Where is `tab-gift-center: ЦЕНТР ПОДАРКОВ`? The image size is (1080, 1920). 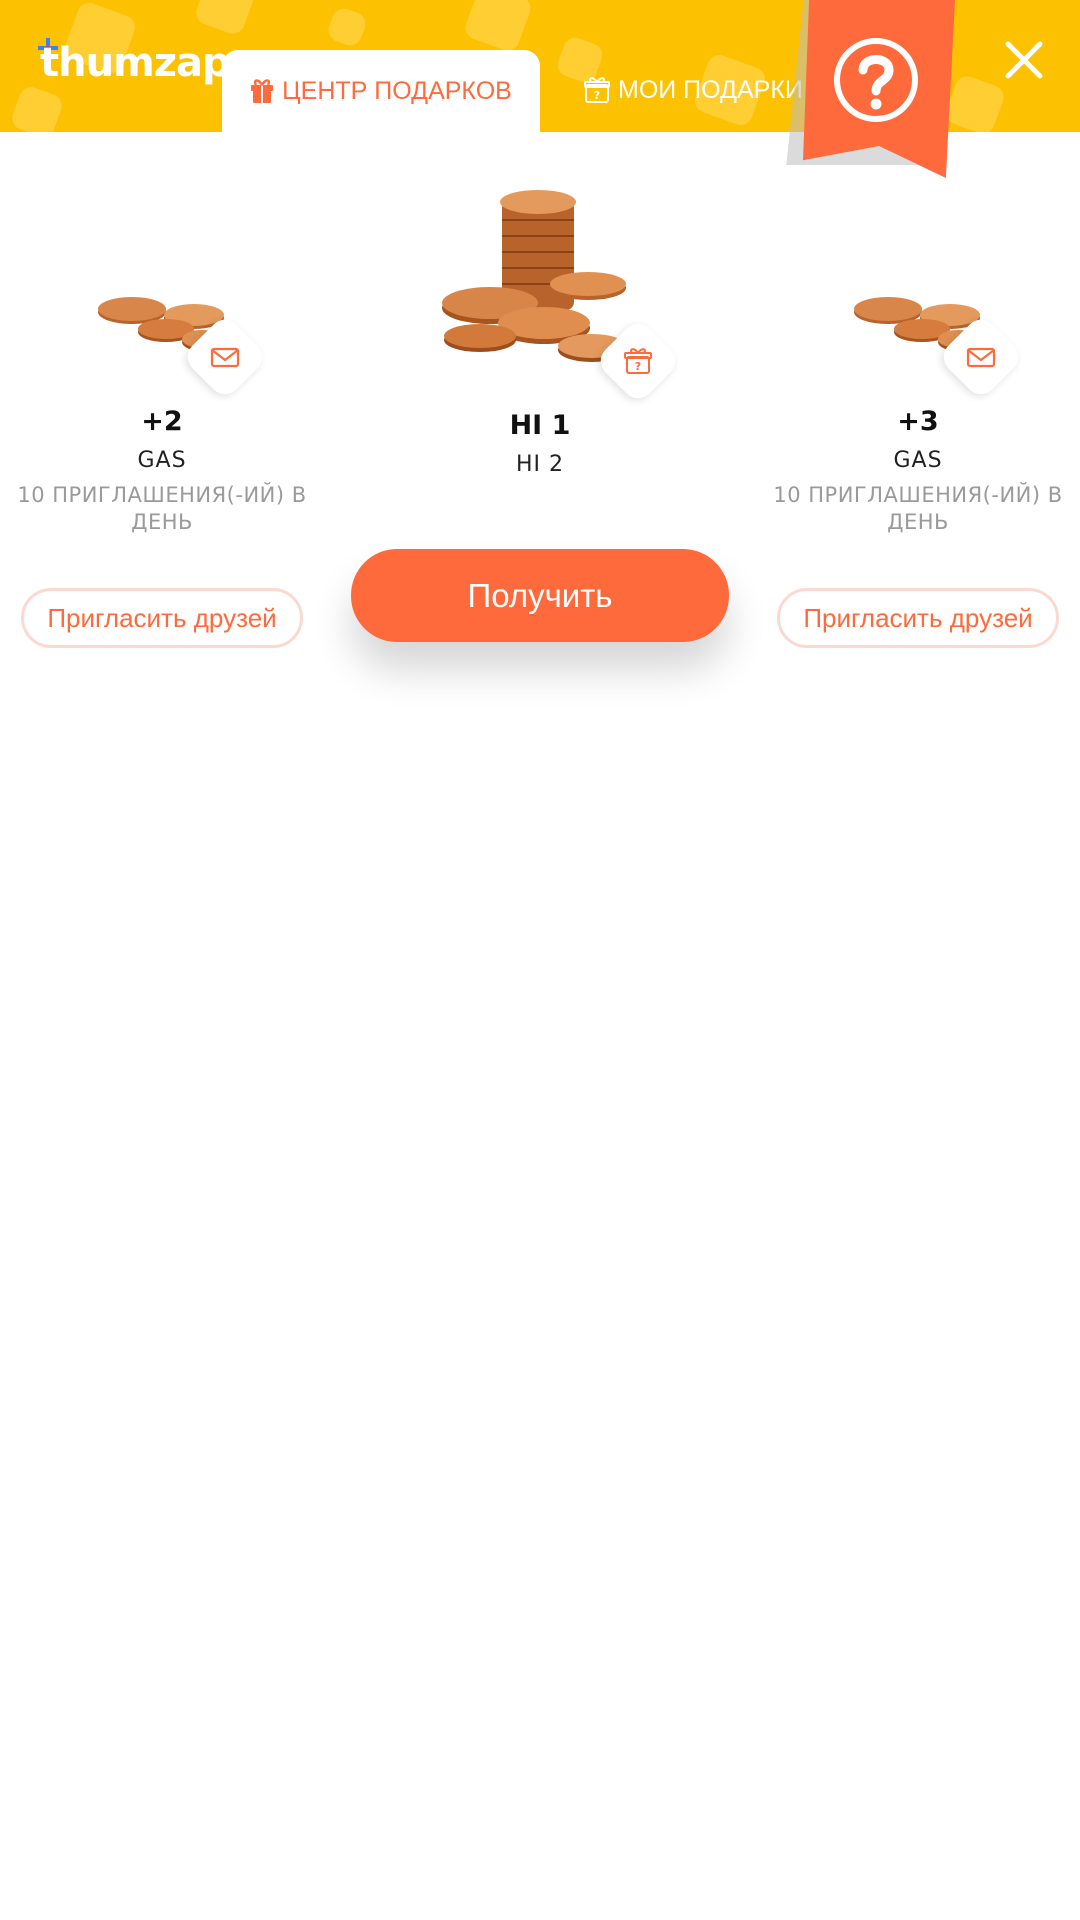
tab-gift-center: ЦЕНТР ПОДАРКОВ is located at coordinates (381, 91).